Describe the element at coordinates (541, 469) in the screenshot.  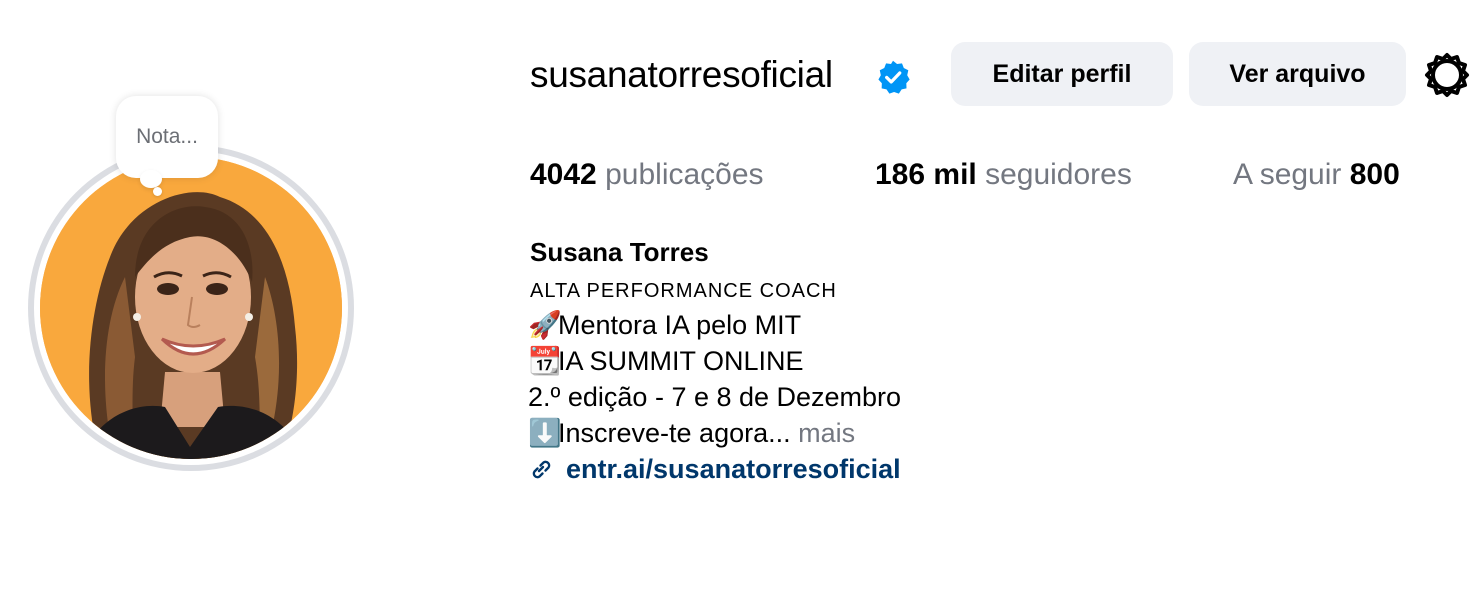
I see `link-icon` at that location.